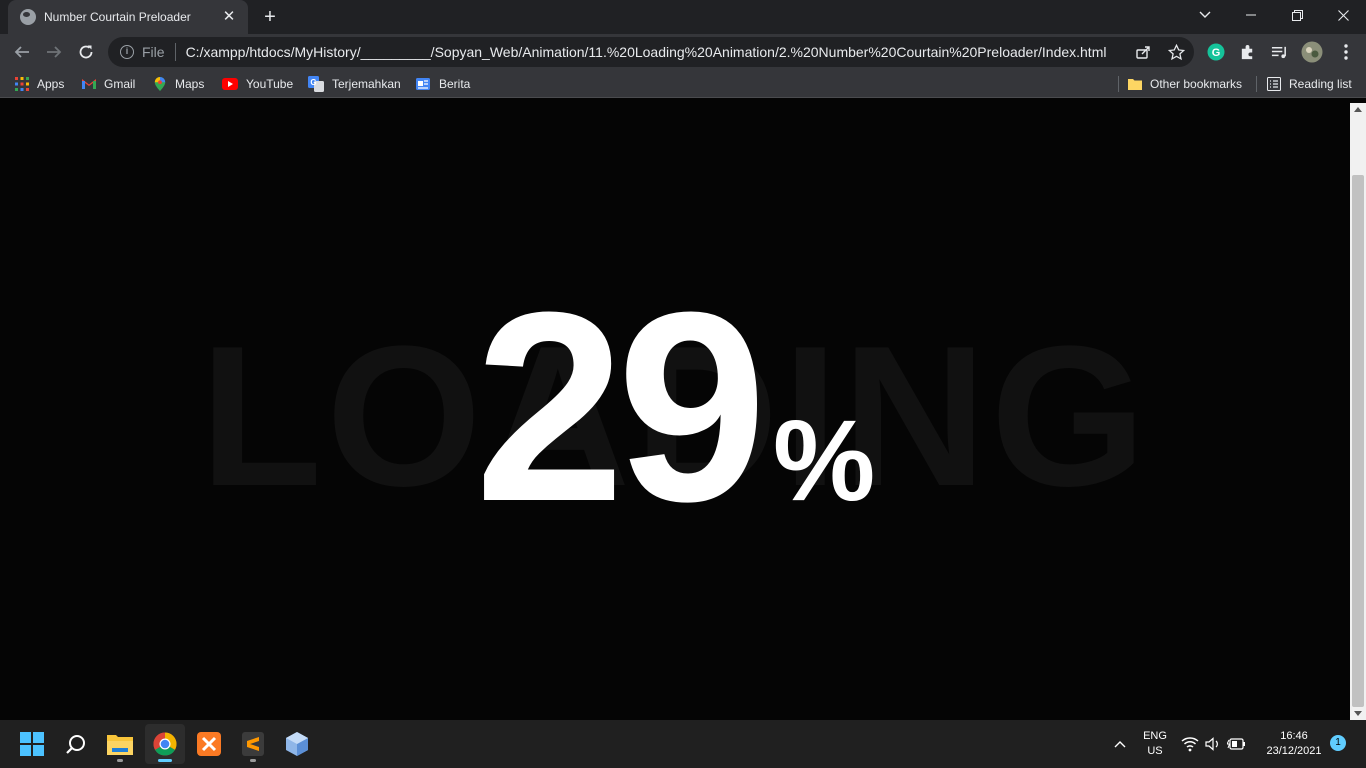  What do you see at coordinates (159, 52) in the screenshot?
I see `scheme-label: File` at bounding box center [159, 52].